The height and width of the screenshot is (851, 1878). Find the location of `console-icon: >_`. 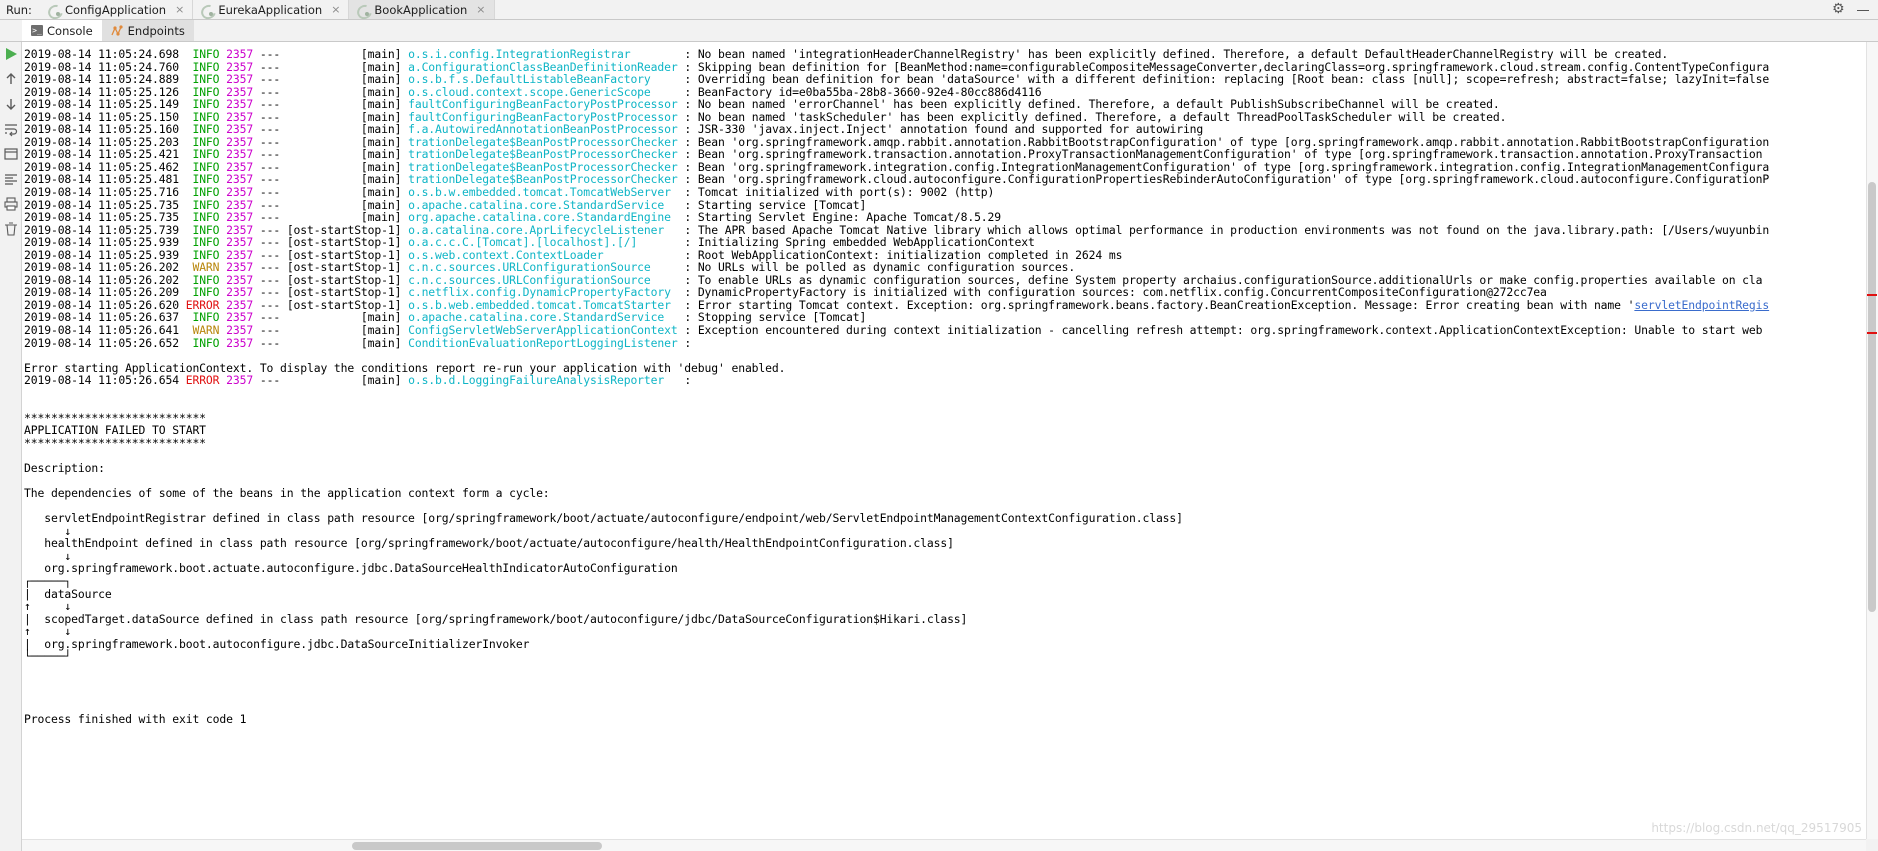

console-icon: >_ is located at coordinates (37, 30).